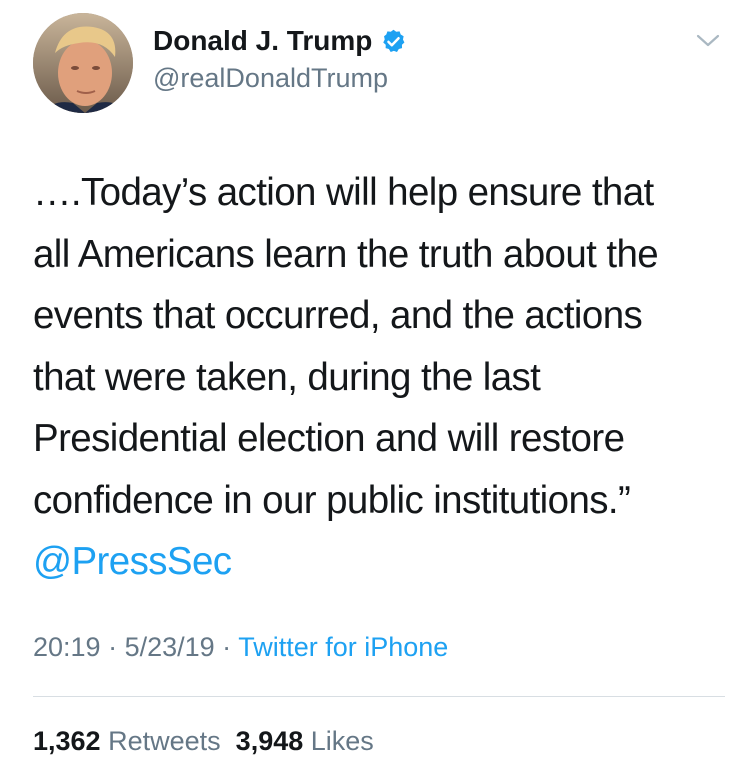 Image resolution: width=749 pixels, height=773 pixels. I want to click on likes-count: 3,948, so click(269, 741).